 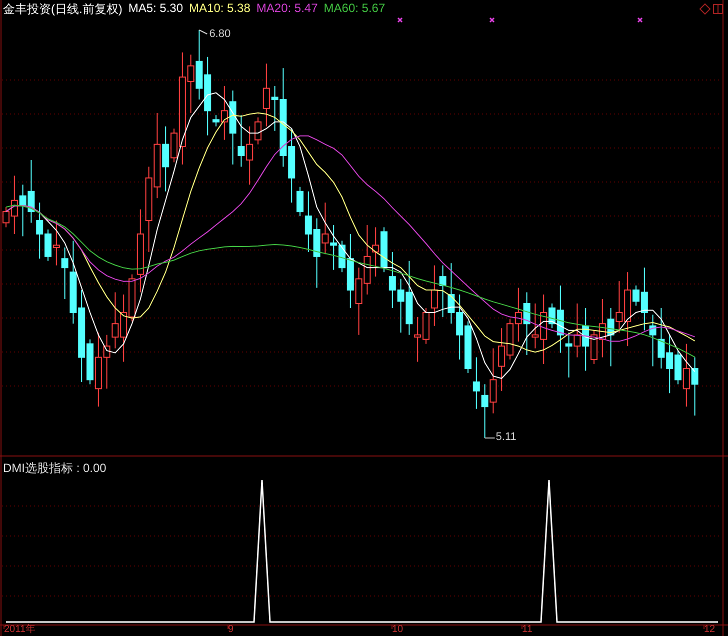 What do you see at coordinates (527, 630) in the screenshot?
I see `axis-label: 11` at bounding box center [527, 630].